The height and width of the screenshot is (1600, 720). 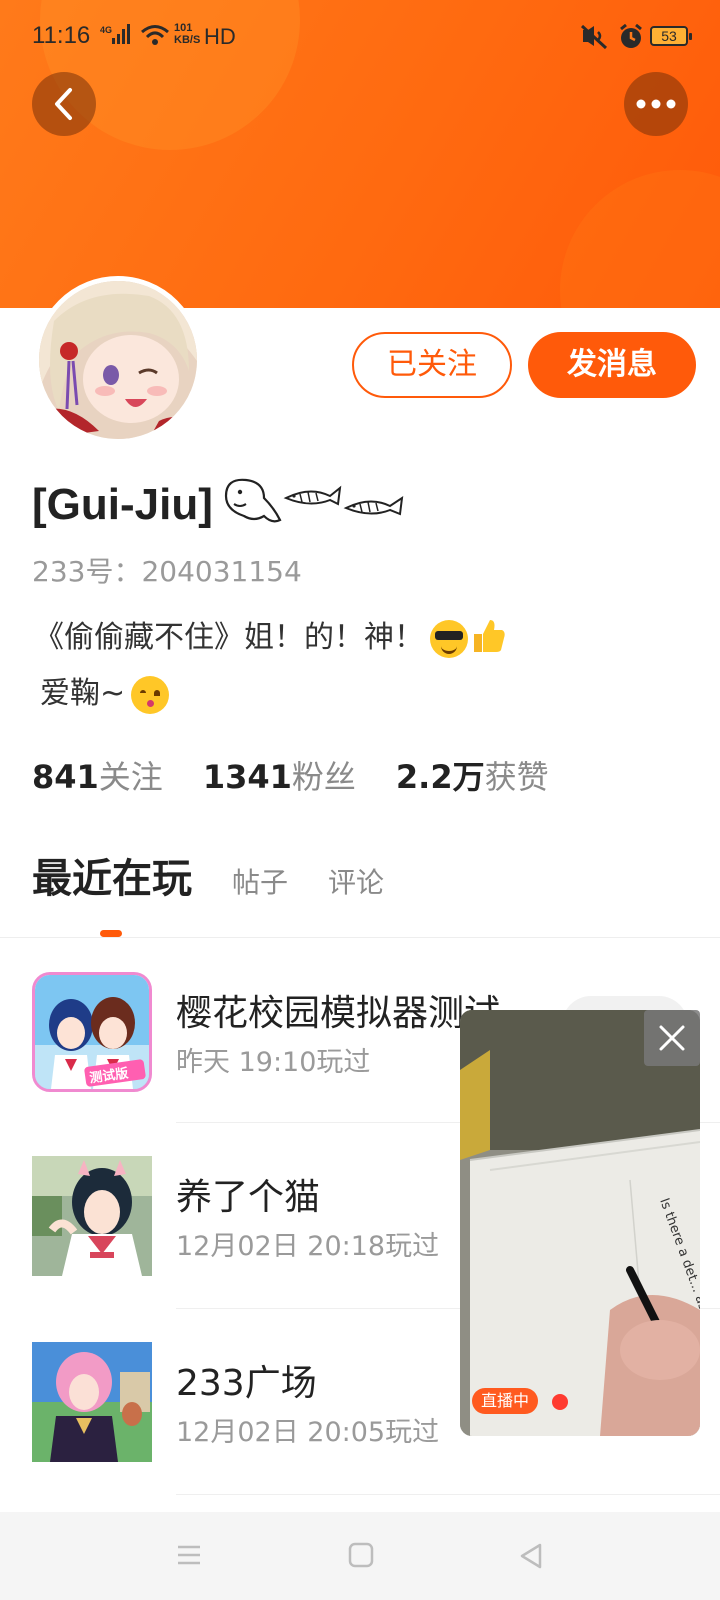 What do you see at coordinates (360, 937) in the screenshot?
I see `tabs-divider` at bounding box center [360, 937].